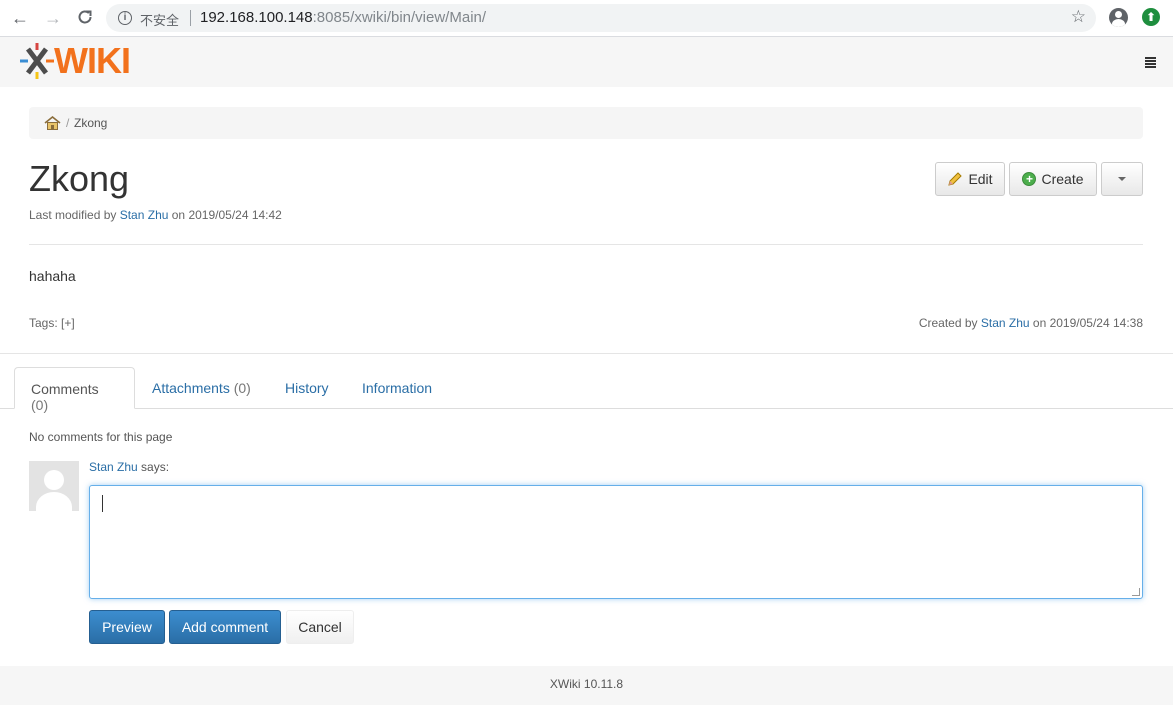 This screenshot has width=1173, height=705. Describe the element at coordinates (52, 323) in the screenshot. I see `tags-link: Tags: [+]` at that location.